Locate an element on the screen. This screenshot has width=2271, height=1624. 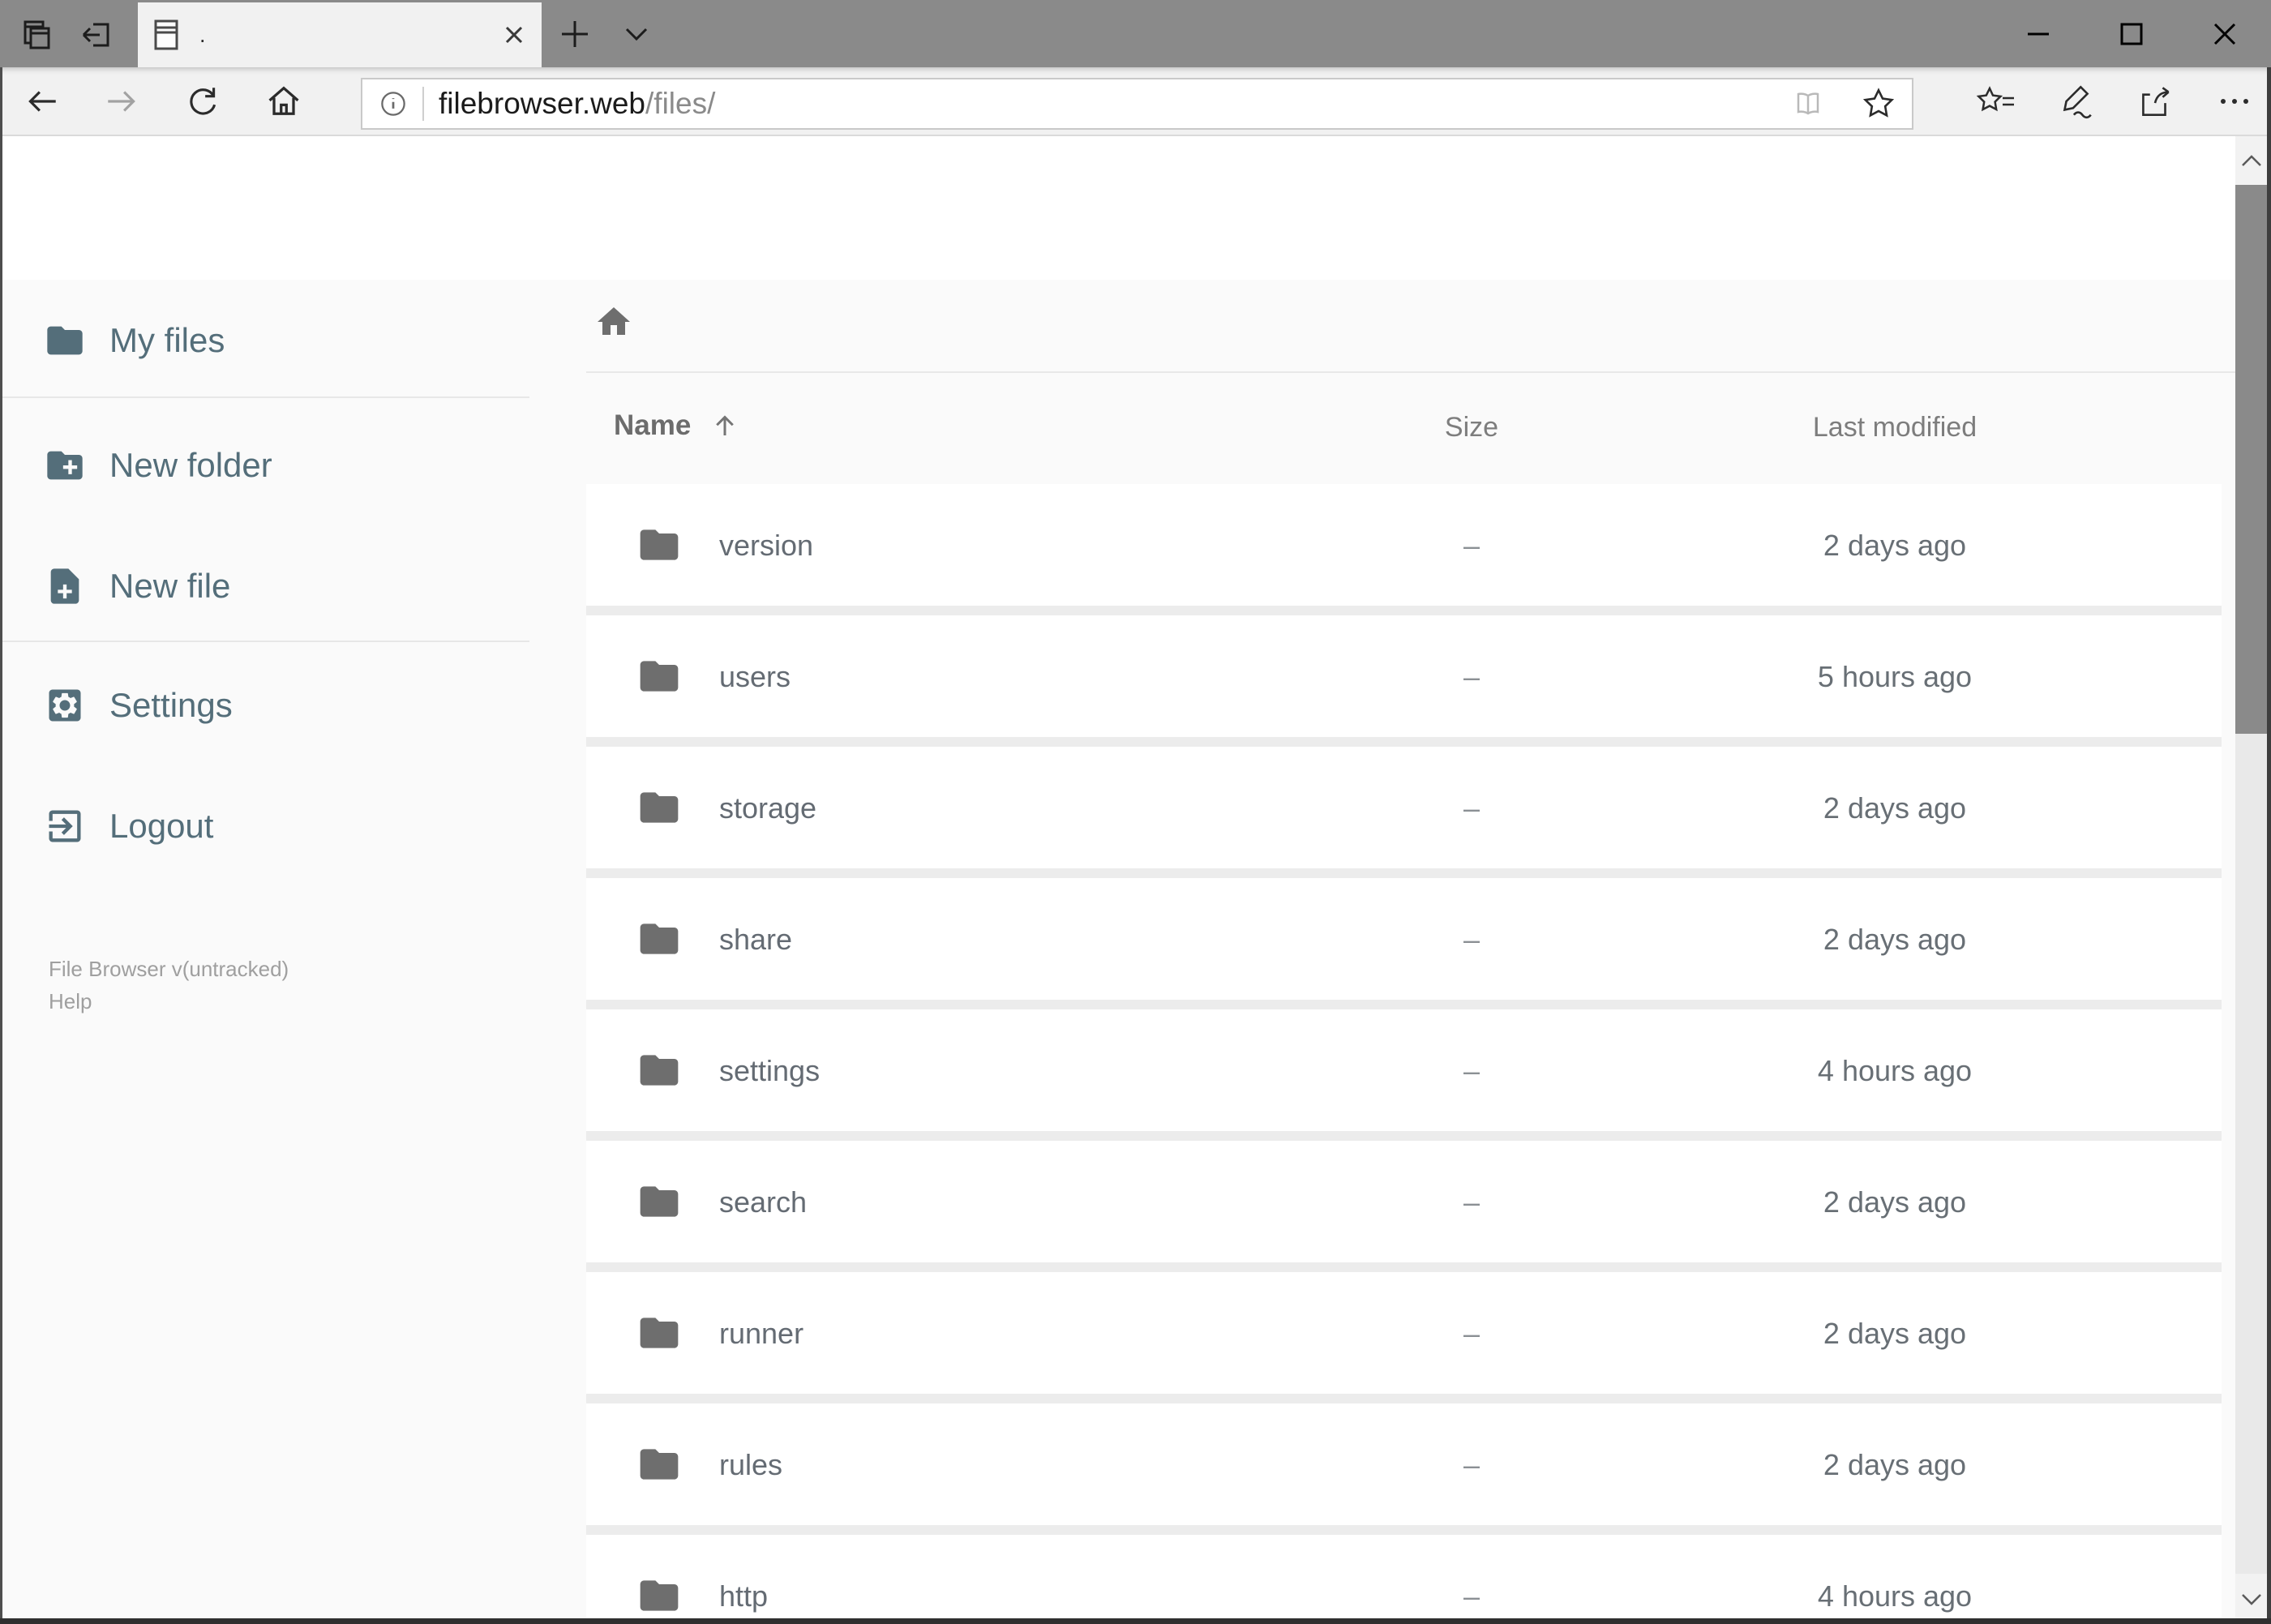
window-border-bottom is located at coordinates (1135, 1621).